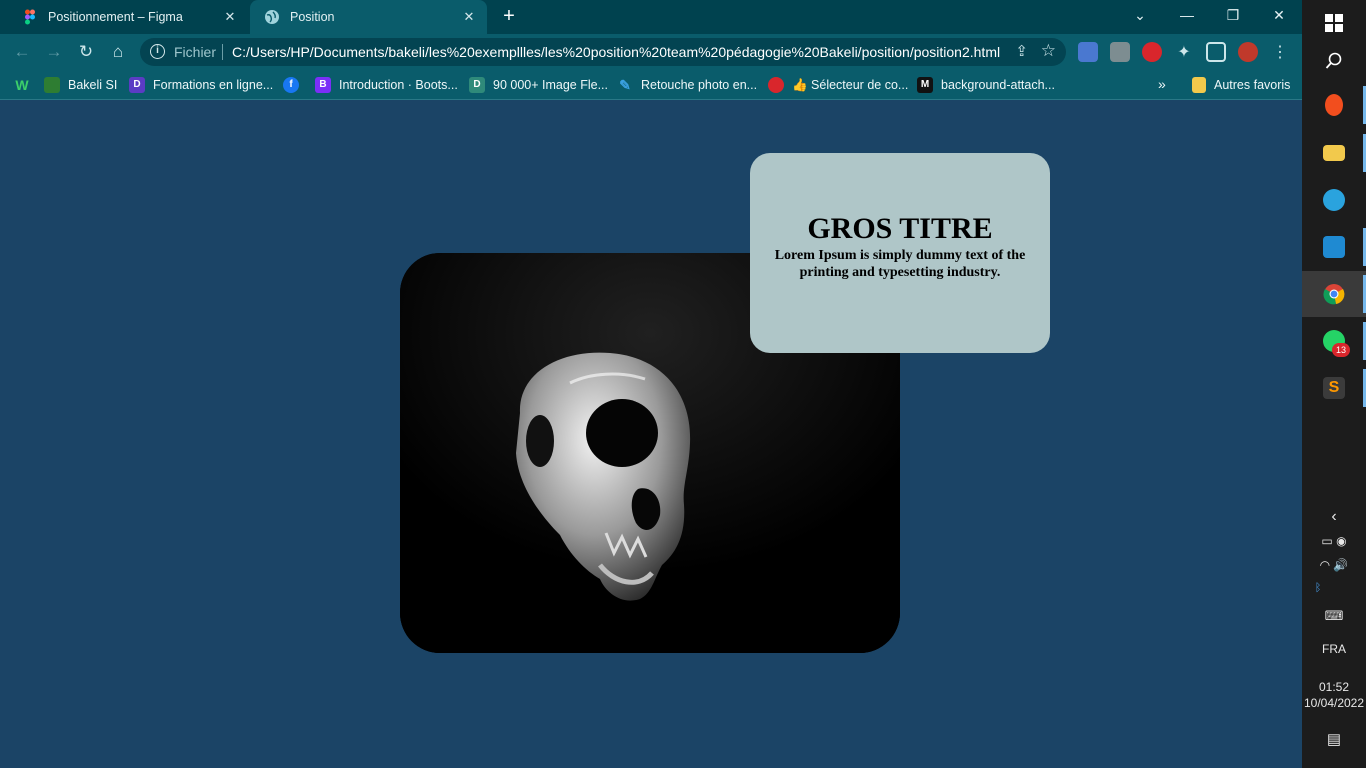  I want to click on tab-figma: Positionnement – Figma ✕, so click(128, 17).